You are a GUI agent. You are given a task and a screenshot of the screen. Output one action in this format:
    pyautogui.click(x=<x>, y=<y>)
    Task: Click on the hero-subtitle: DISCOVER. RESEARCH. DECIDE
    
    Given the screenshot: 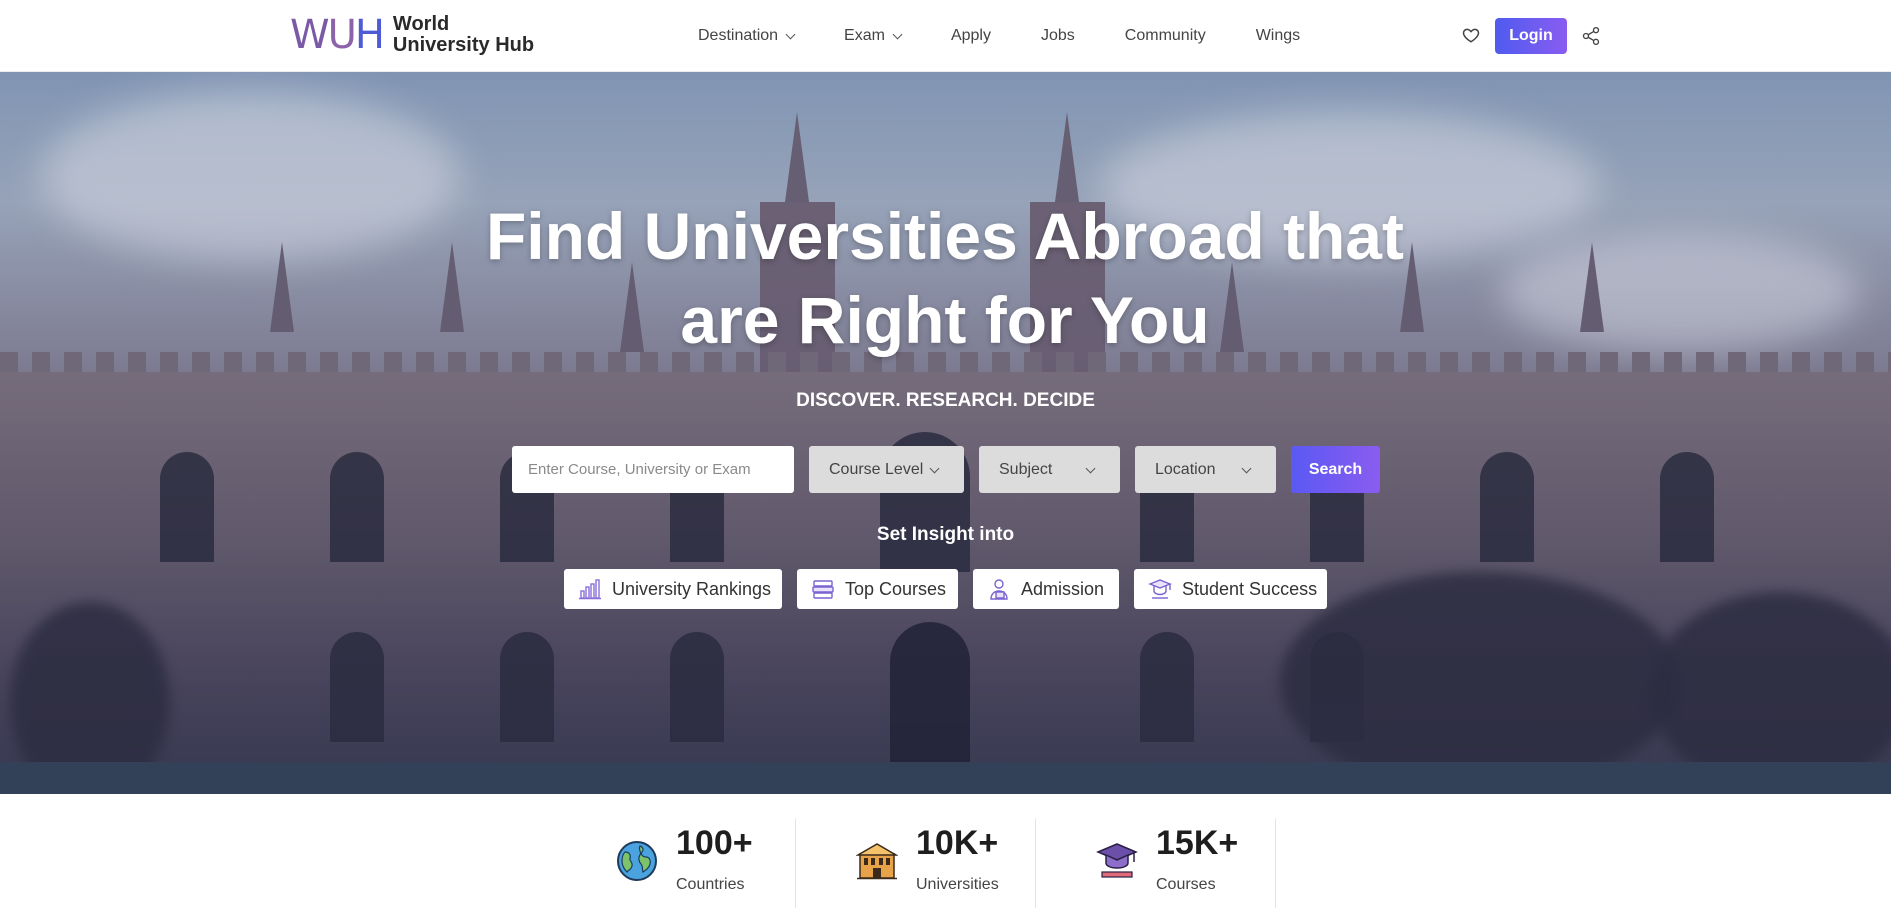 What is the action you would take?
    pyautogui.click(x=945, y=400)
    